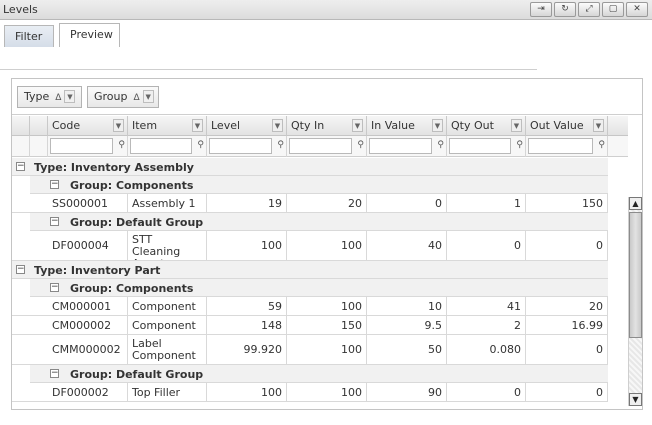  I want to click on column-header-qty-out: Qty Out ▼, so click(486, 126).